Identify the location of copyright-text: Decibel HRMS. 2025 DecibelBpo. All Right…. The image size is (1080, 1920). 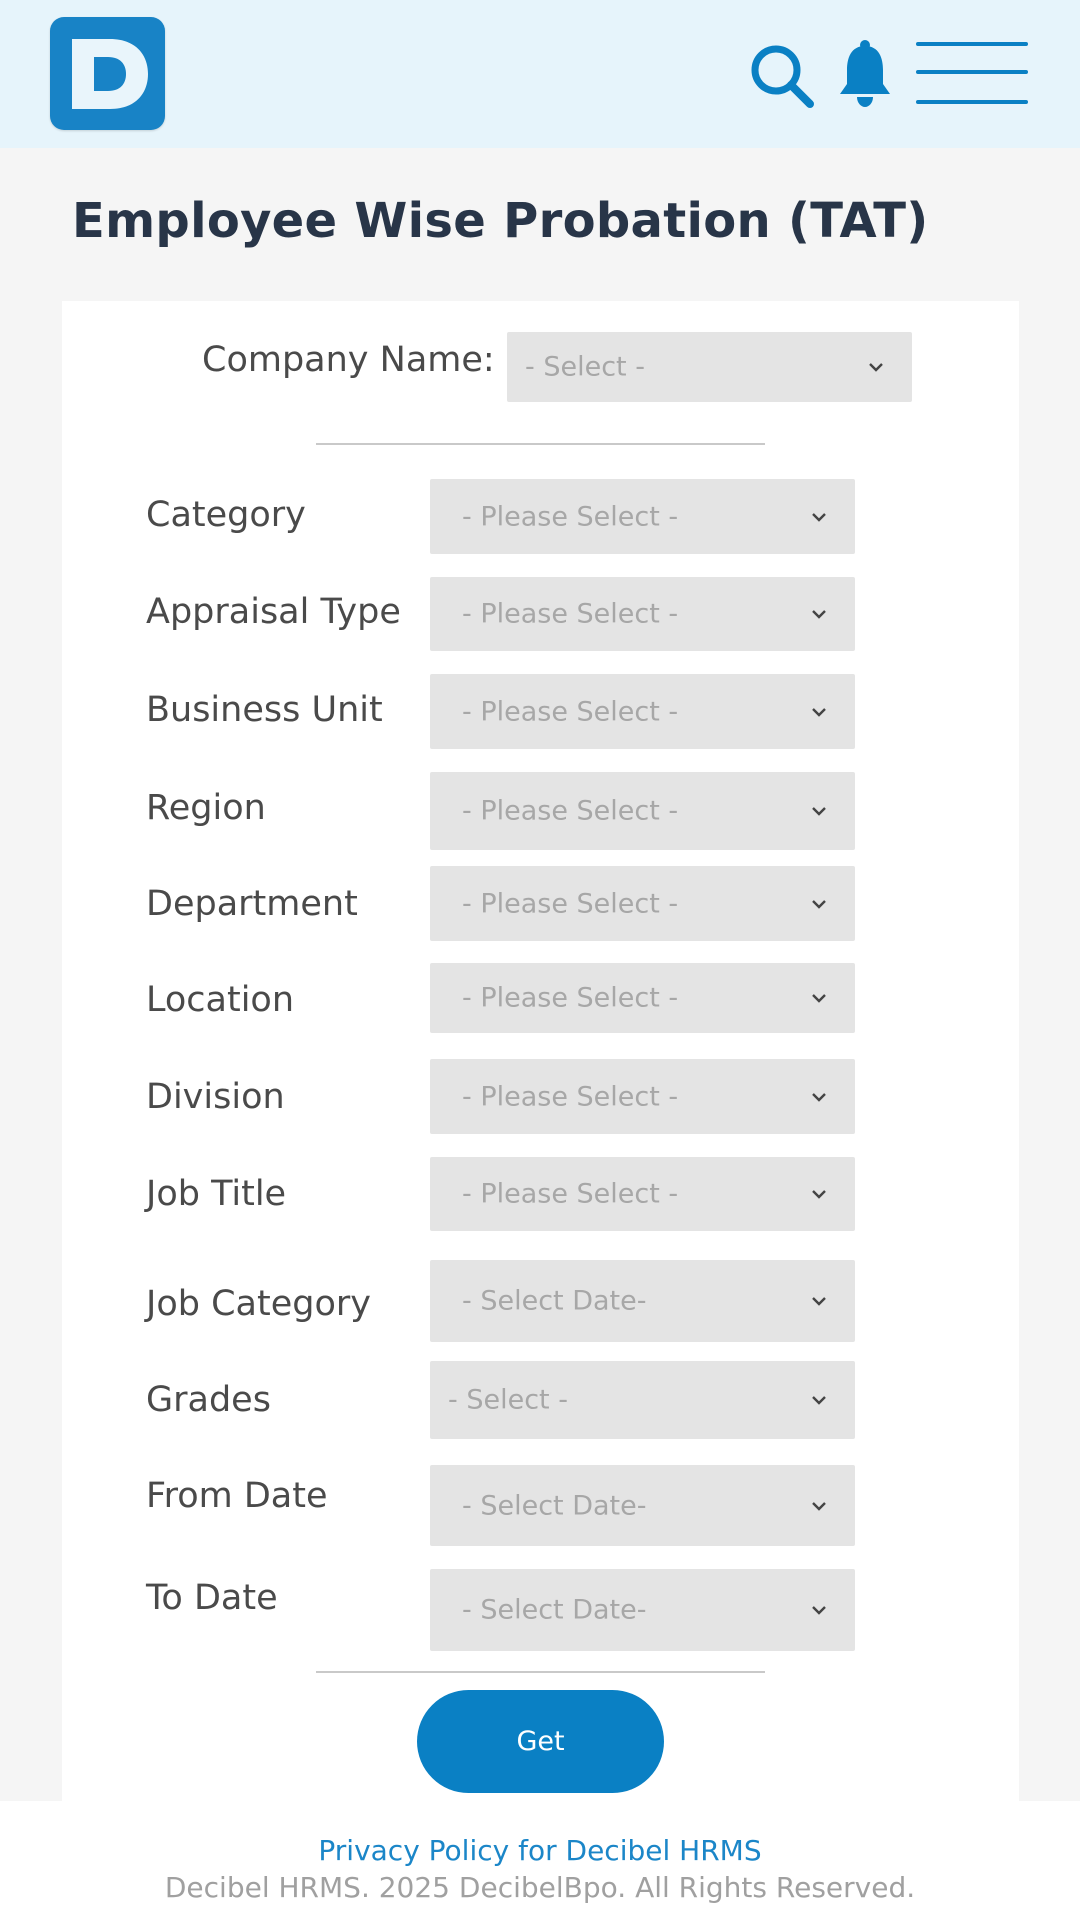
(540, 1887).